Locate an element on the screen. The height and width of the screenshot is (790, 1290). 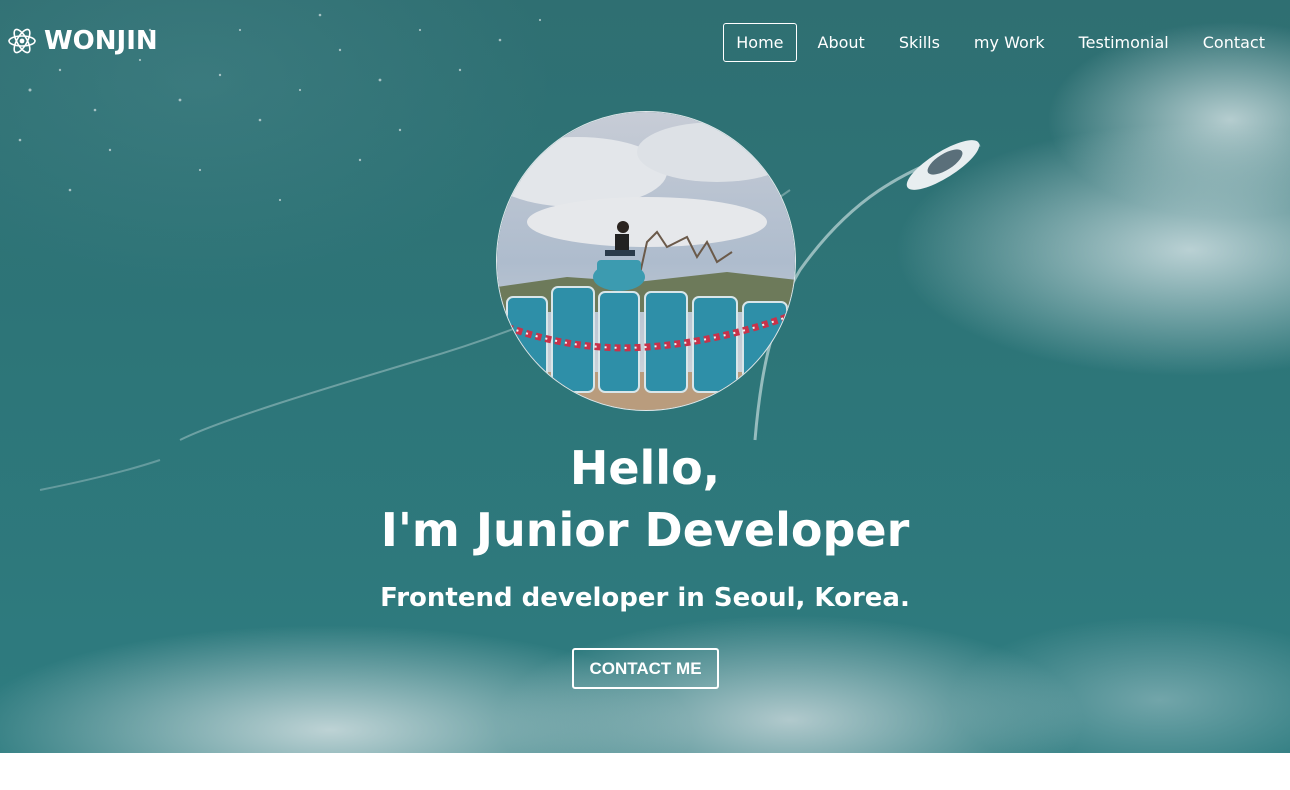
nav-contact: Contact is located at coordinates (1234, 42).